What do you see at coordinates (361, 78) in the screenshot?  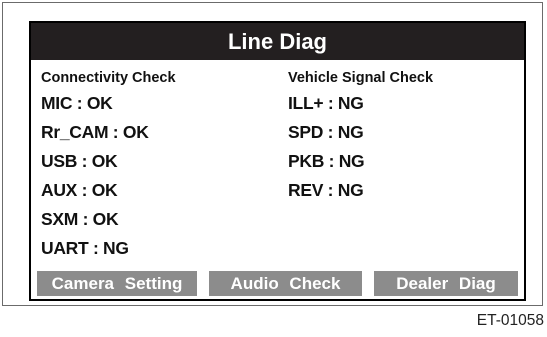 I see `vehicle-signal-check-header: Vehicle Signal Check` at bounding box center [361, 78].